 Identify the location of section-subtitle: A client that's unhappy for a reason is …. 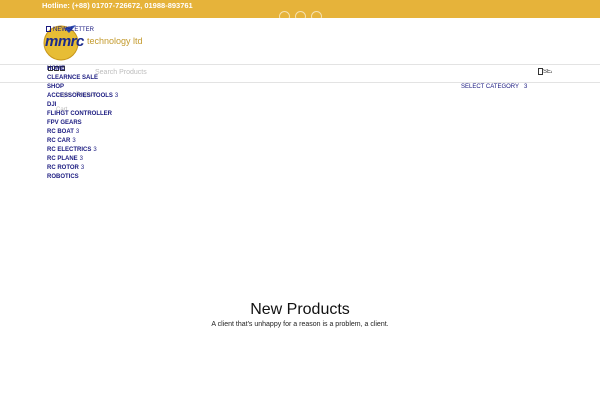
(300, 324).